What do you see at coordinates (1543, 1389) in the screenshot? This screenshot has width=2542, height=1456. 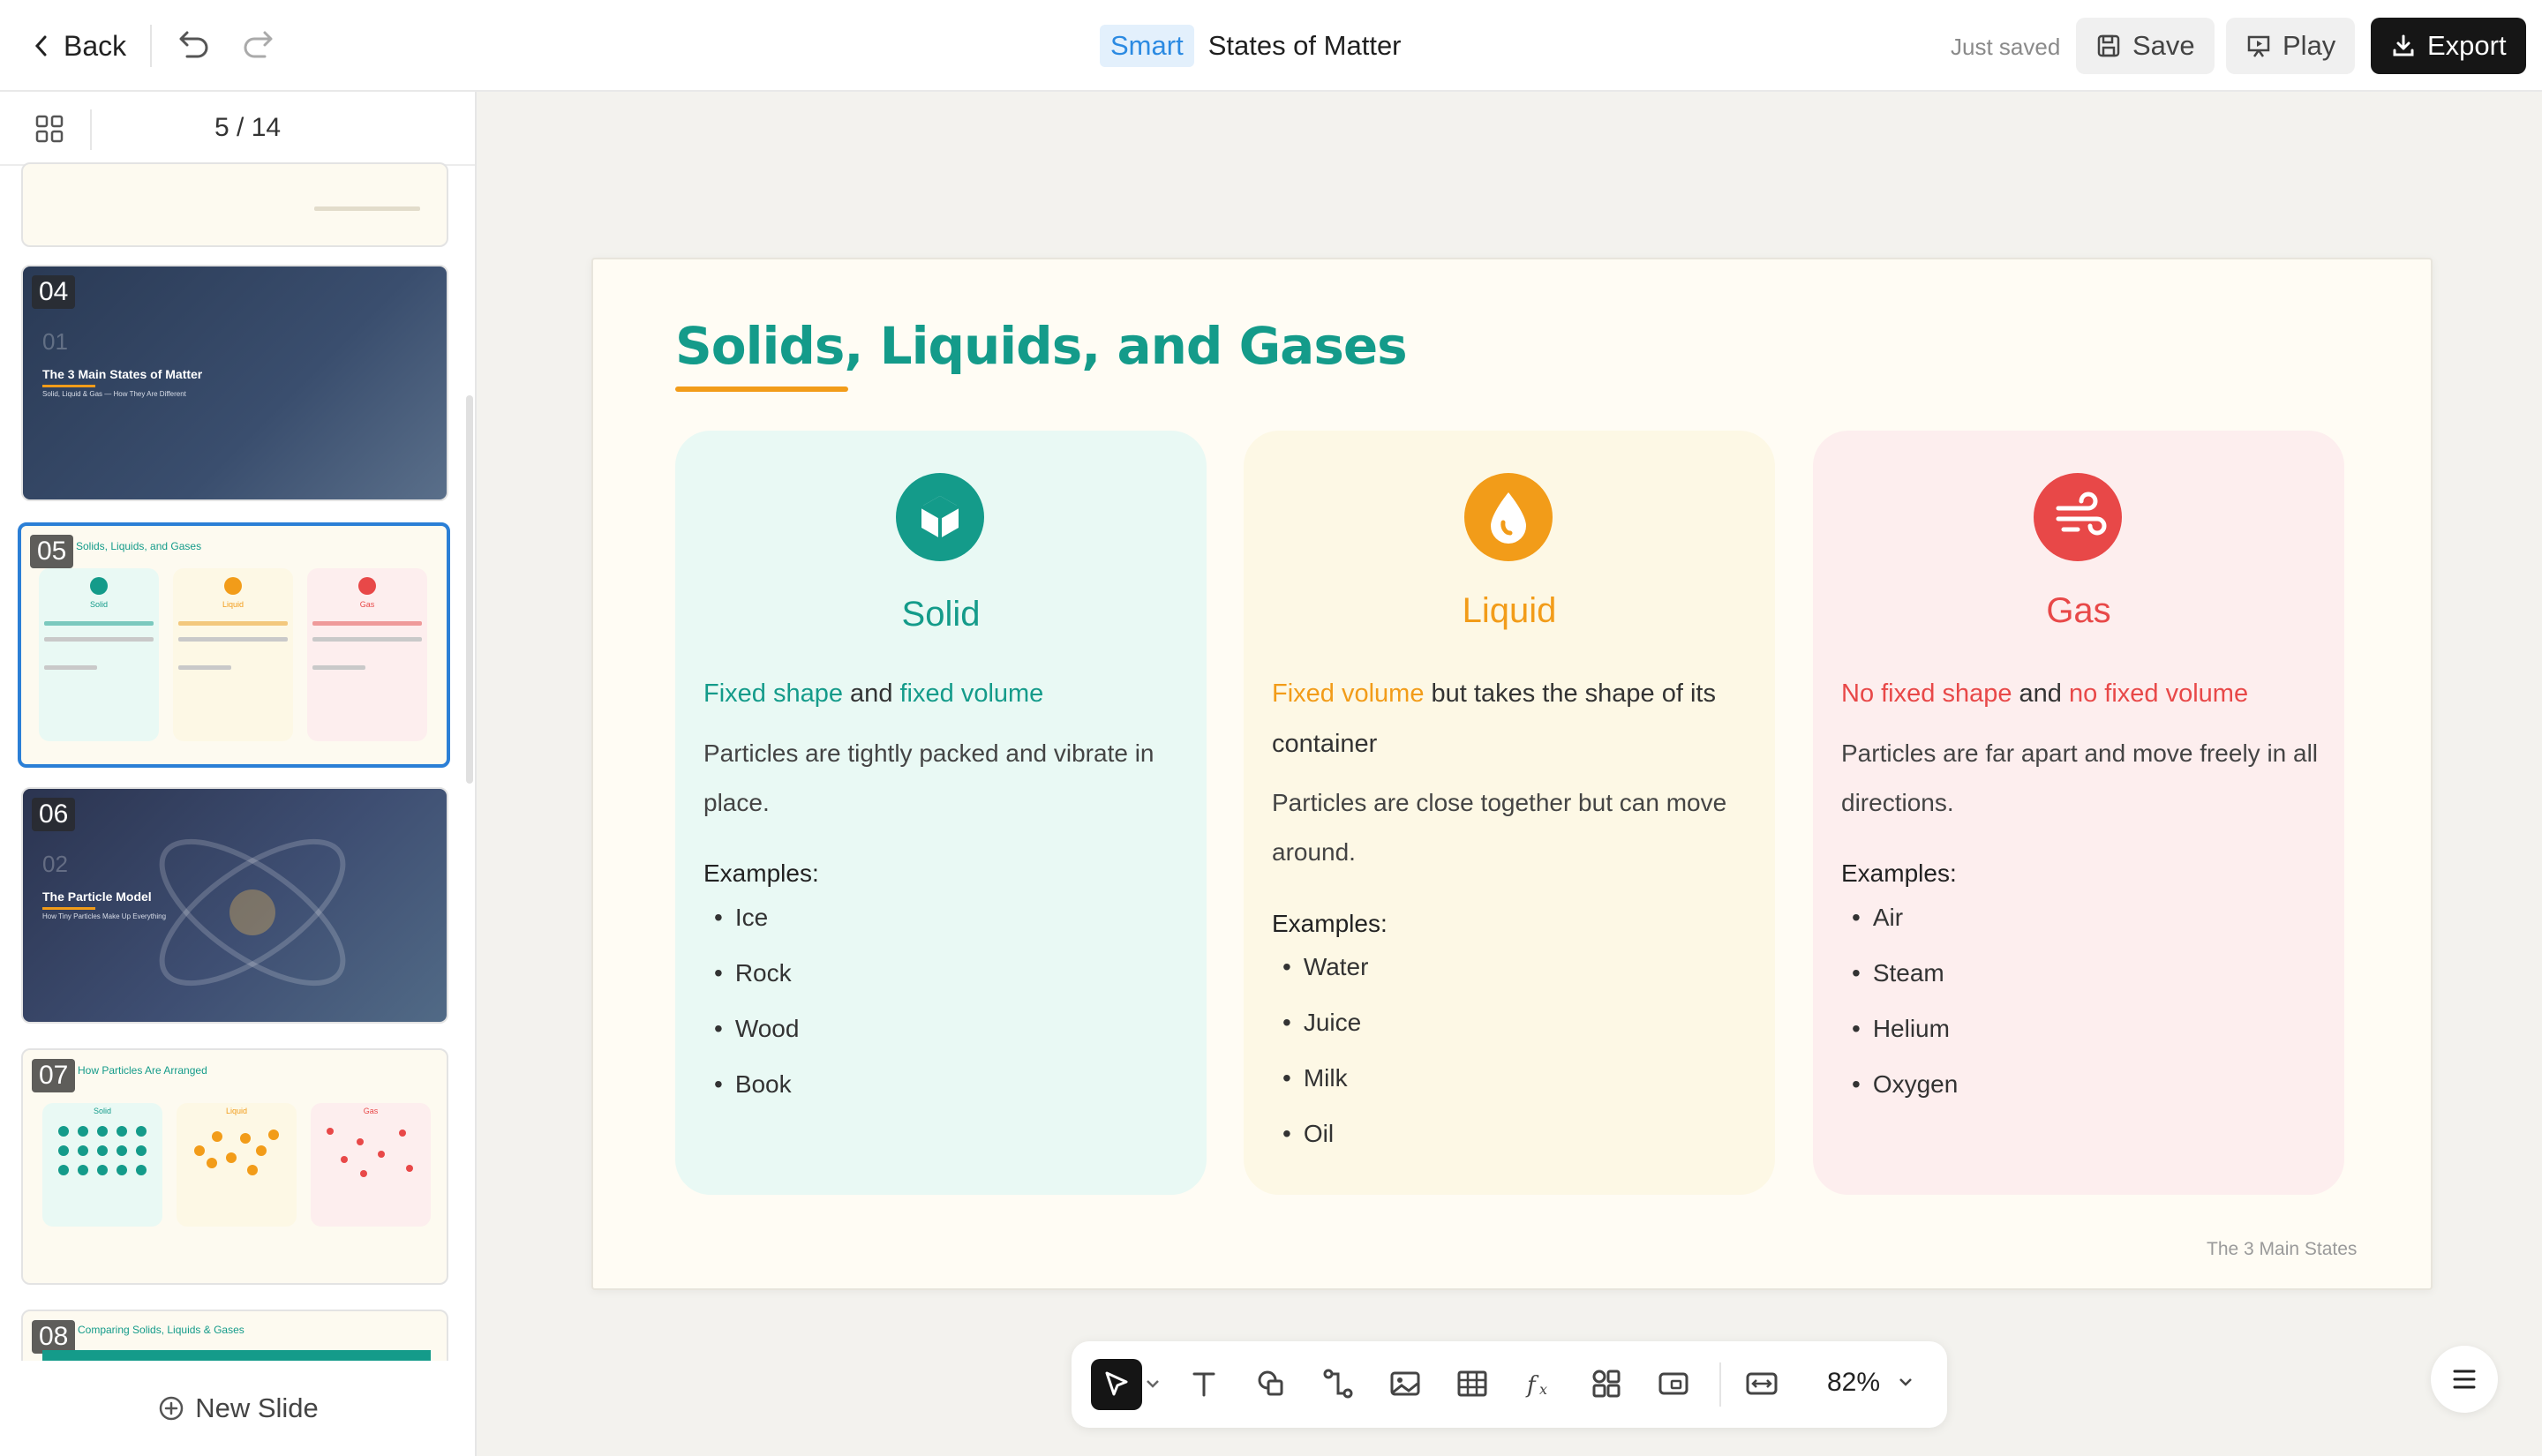 I see `svg-text: x` at bounding box center [1543, 1389].